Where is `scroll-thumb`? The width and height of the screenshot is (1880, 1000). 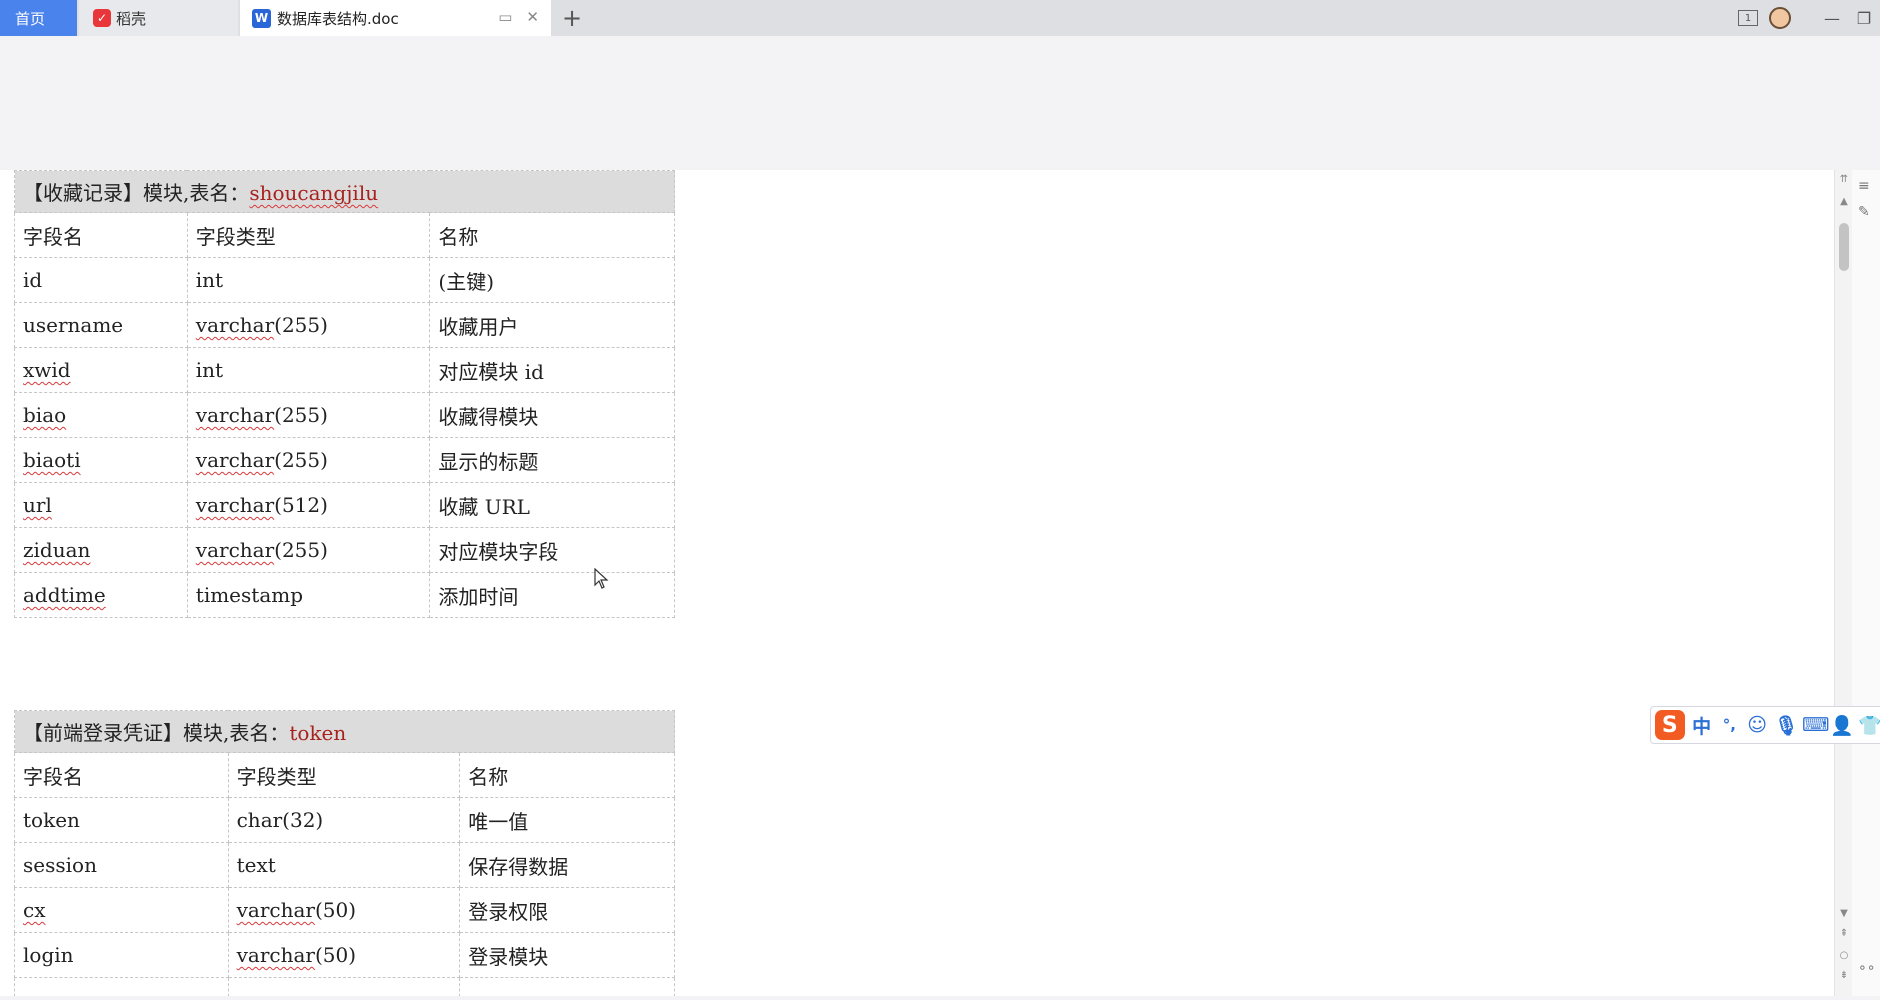
scroll-thumb is located at coordinates (1844, 247).